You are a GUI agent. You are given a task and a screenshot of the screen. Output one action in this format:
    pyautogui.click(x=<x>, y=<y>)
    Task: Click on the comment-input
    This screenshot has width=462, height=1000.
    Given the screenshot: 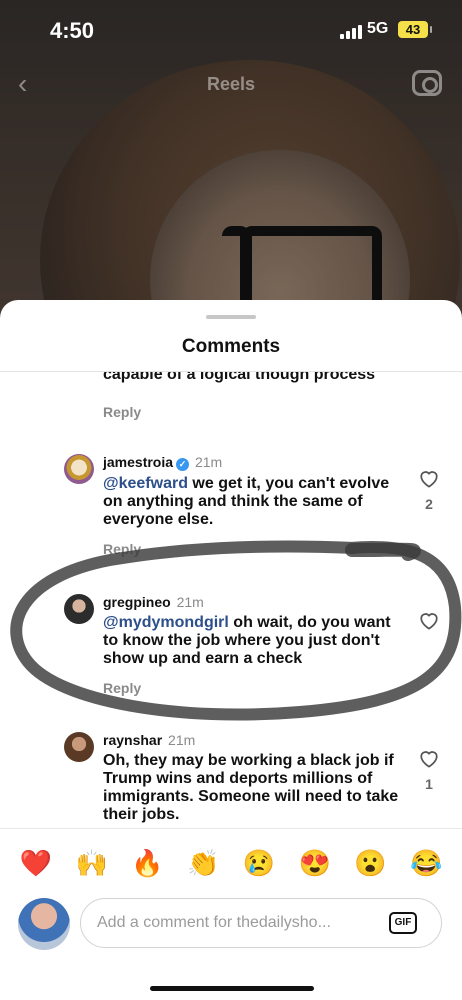 What is the action you would take?
    pyautogui.click(x=261, y=923)
    